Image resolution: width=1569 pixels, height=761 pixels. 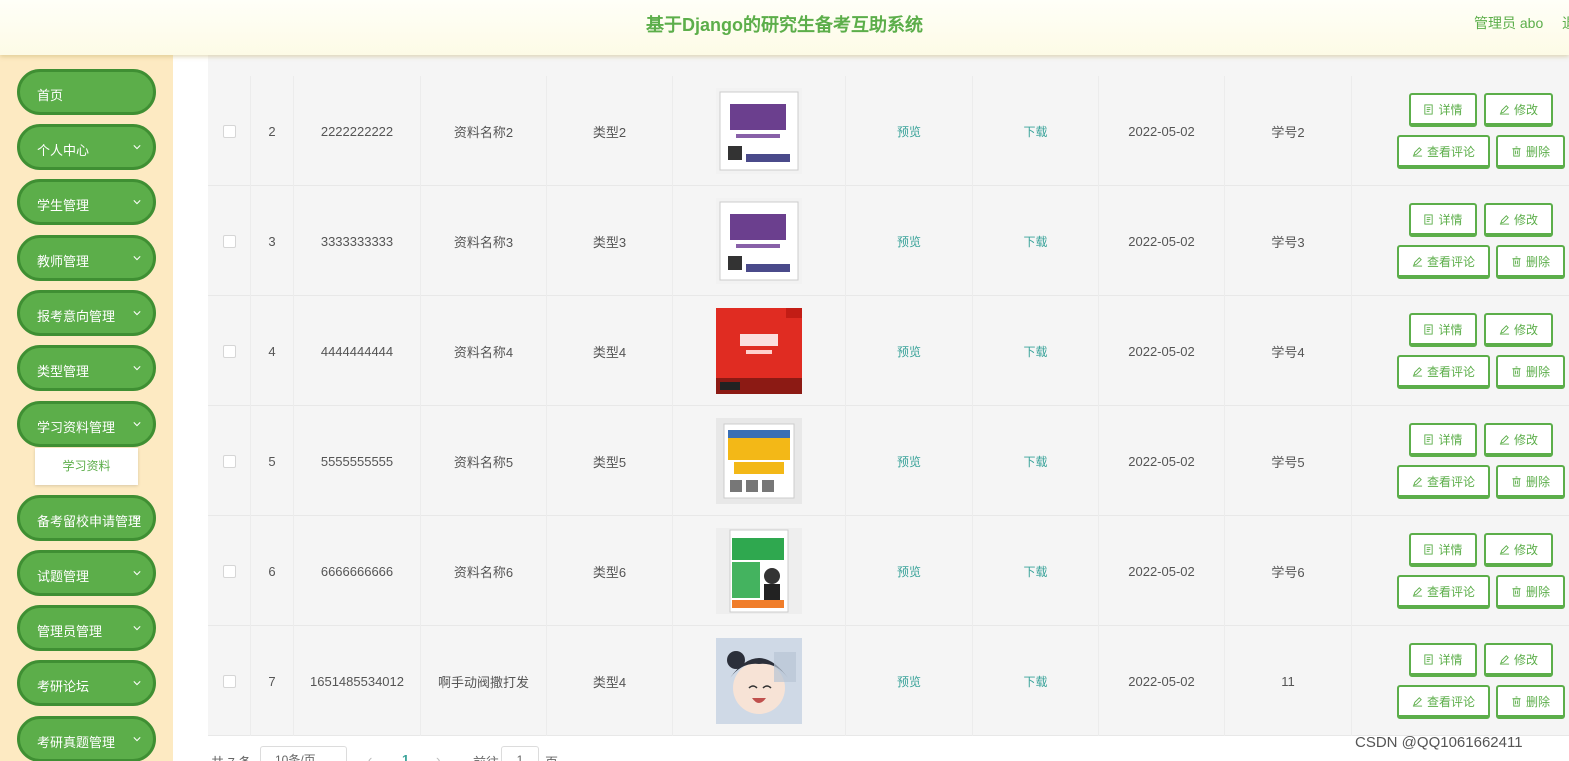 What do you see at coordinates (86, 368) in the screenshot?
I see `sidebar-item-5: 类型管理` at bounding box center [86, 368].